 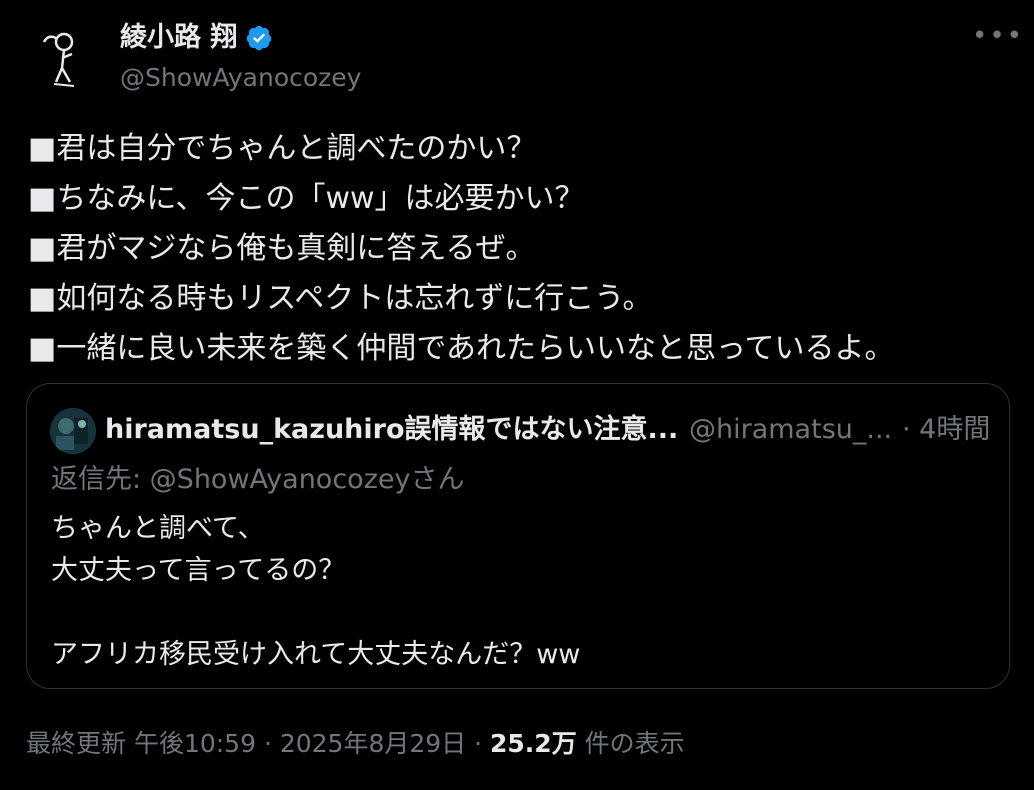 I want to click on quoted-tweet-time: · 4時間, so click(x=946, y=430).